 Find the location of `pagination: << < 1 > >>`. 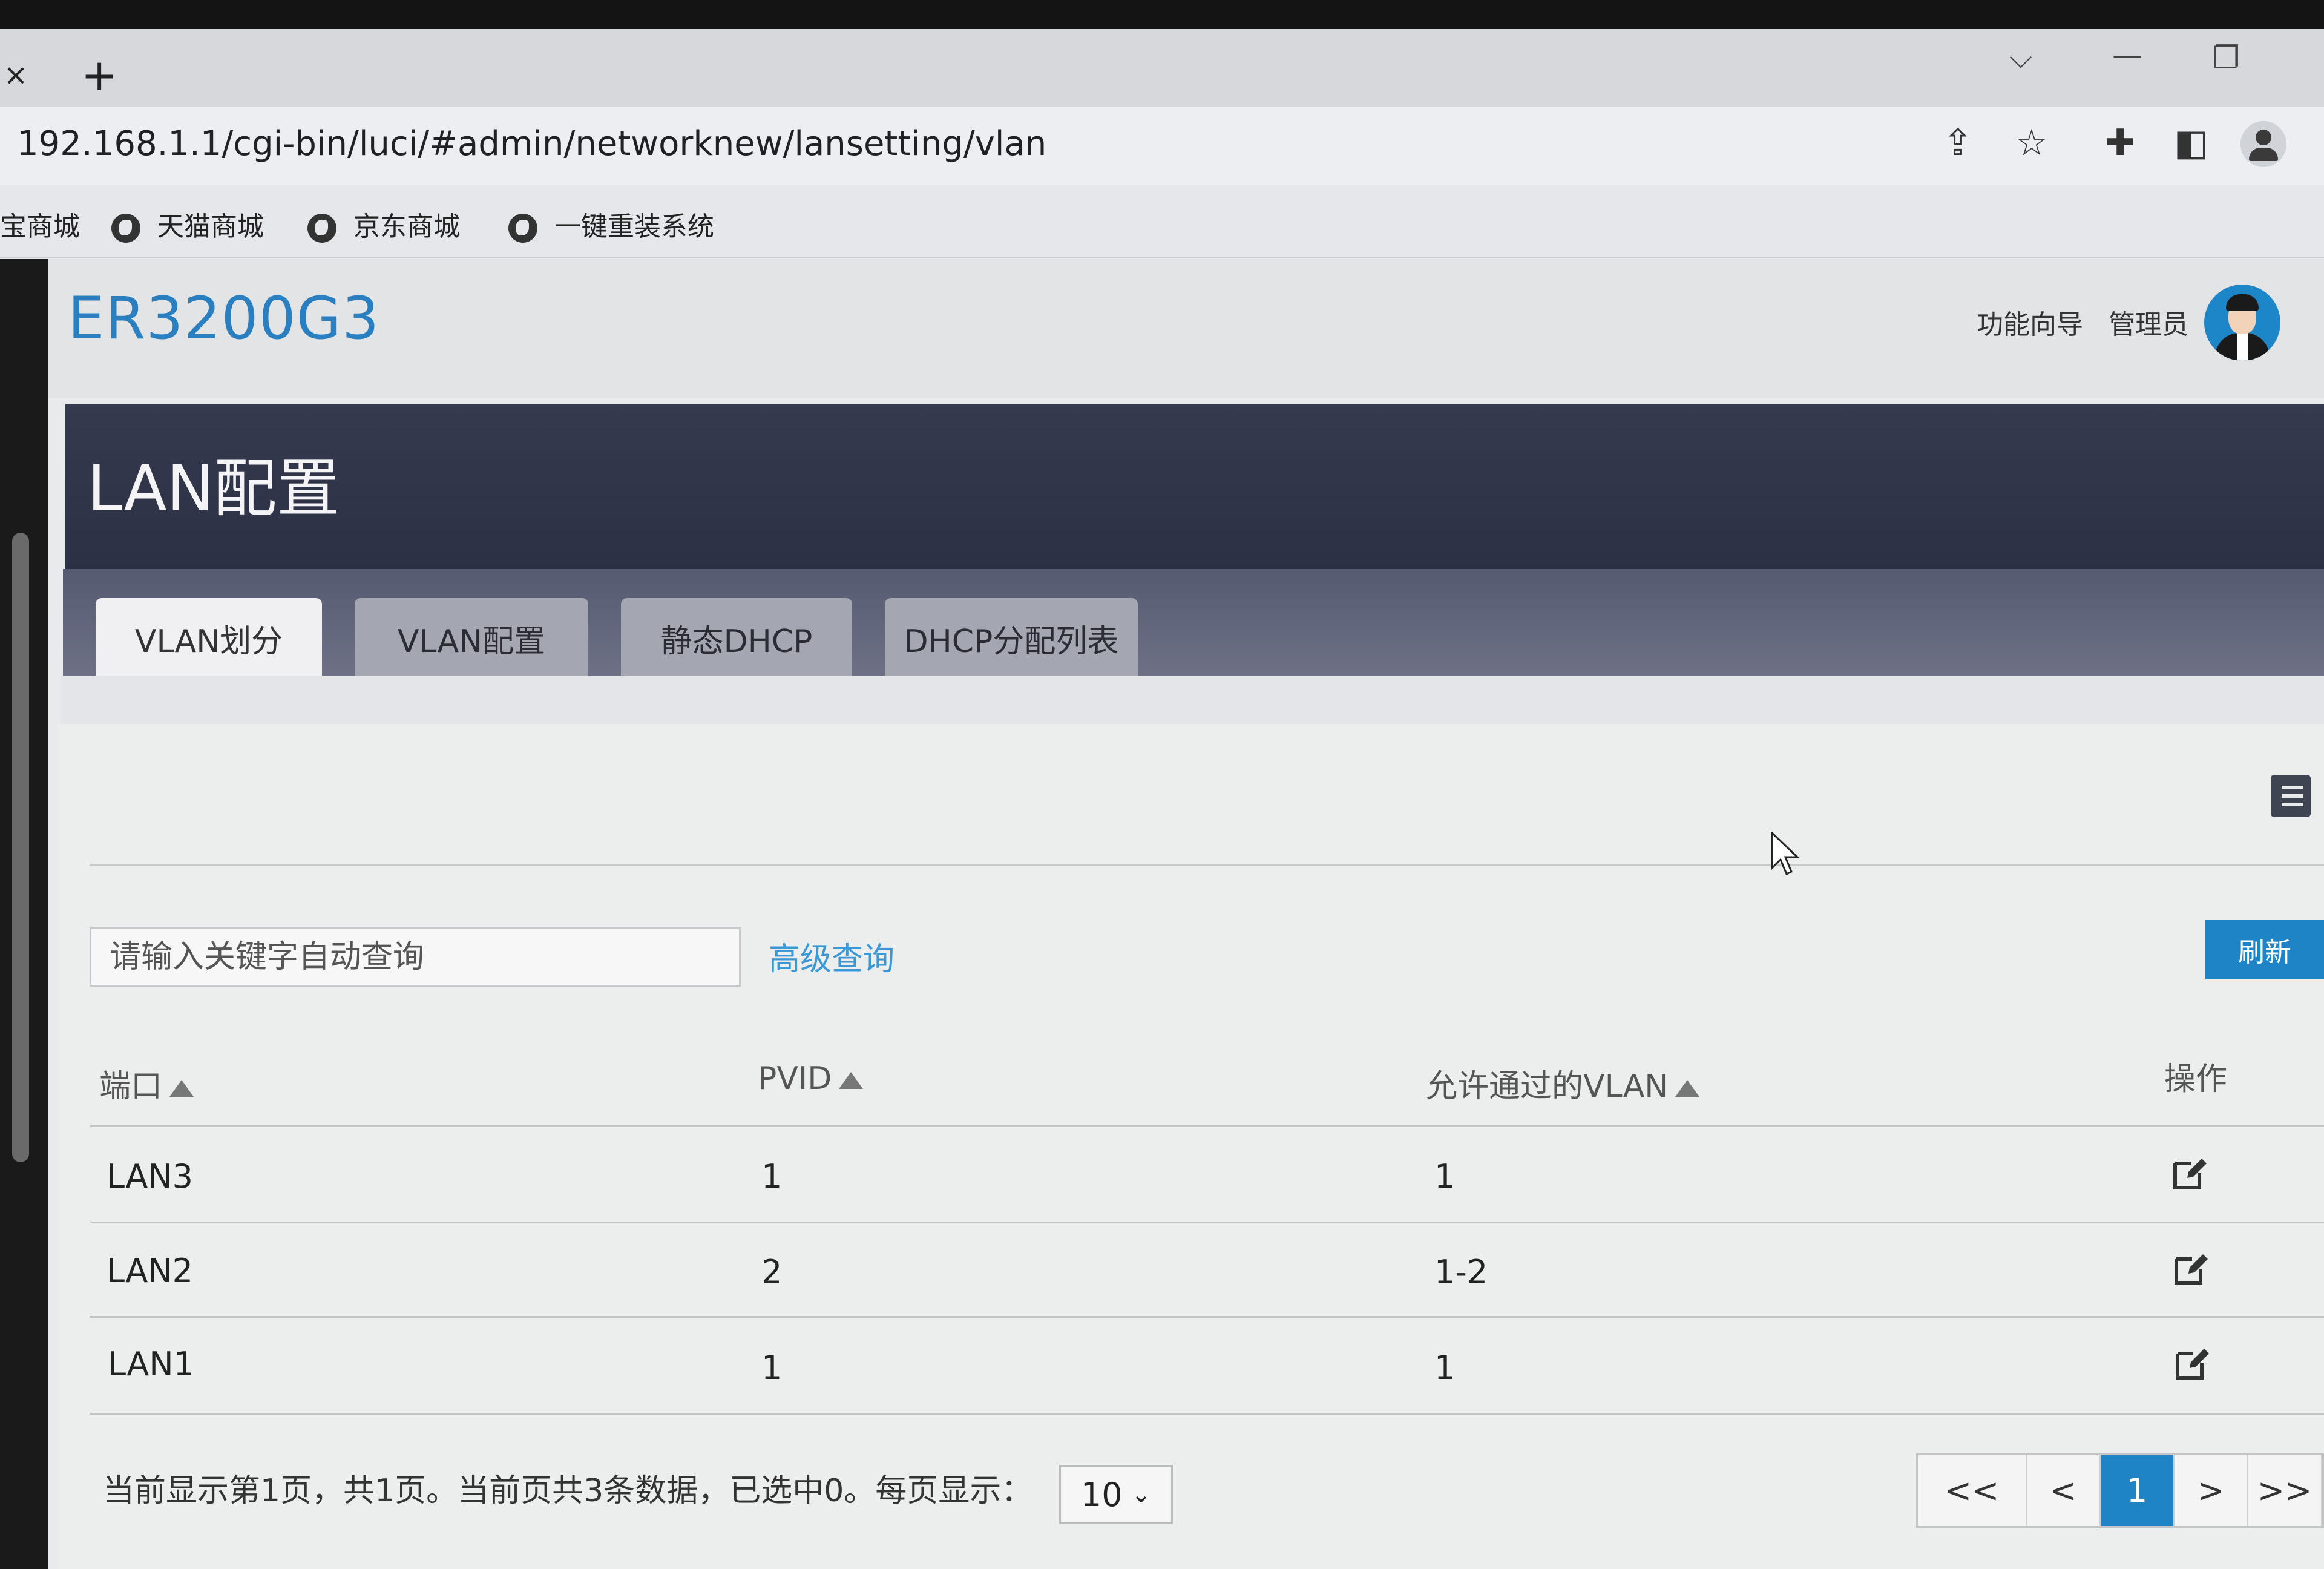

pagination: << < 1 > >> is located at coordinates (2120, 1490).